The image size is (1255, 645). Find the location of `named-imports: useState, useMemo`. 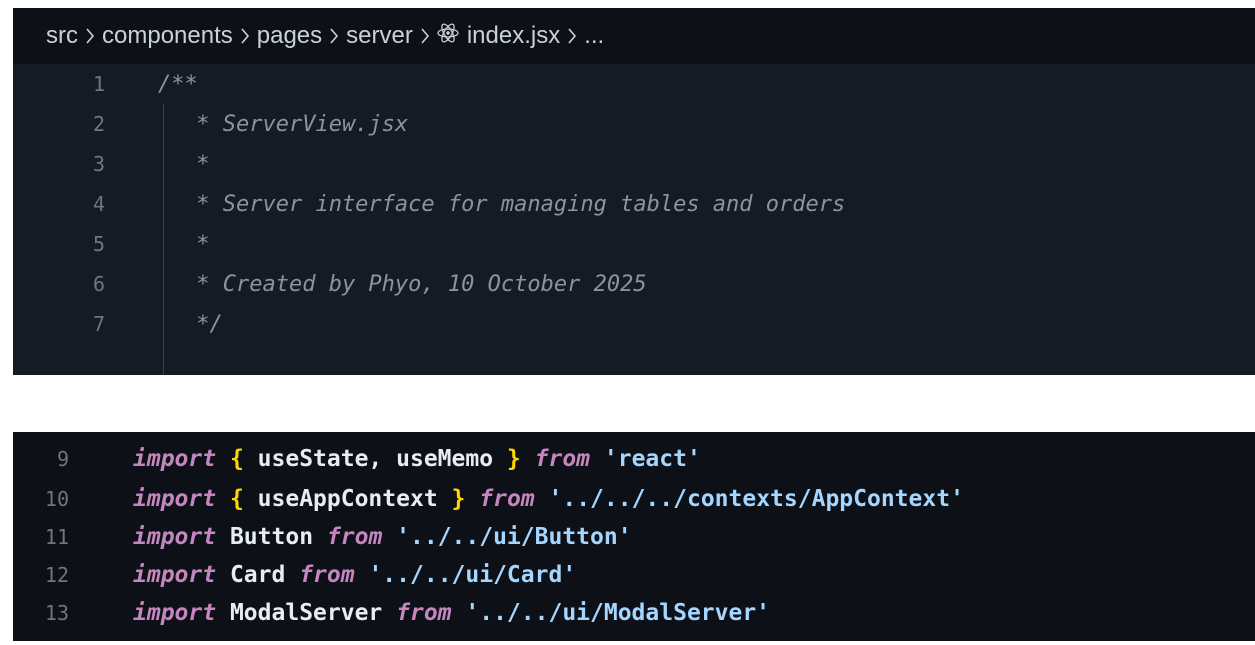

named-imports: useState, useMemo is located at coordinates (375, 459).